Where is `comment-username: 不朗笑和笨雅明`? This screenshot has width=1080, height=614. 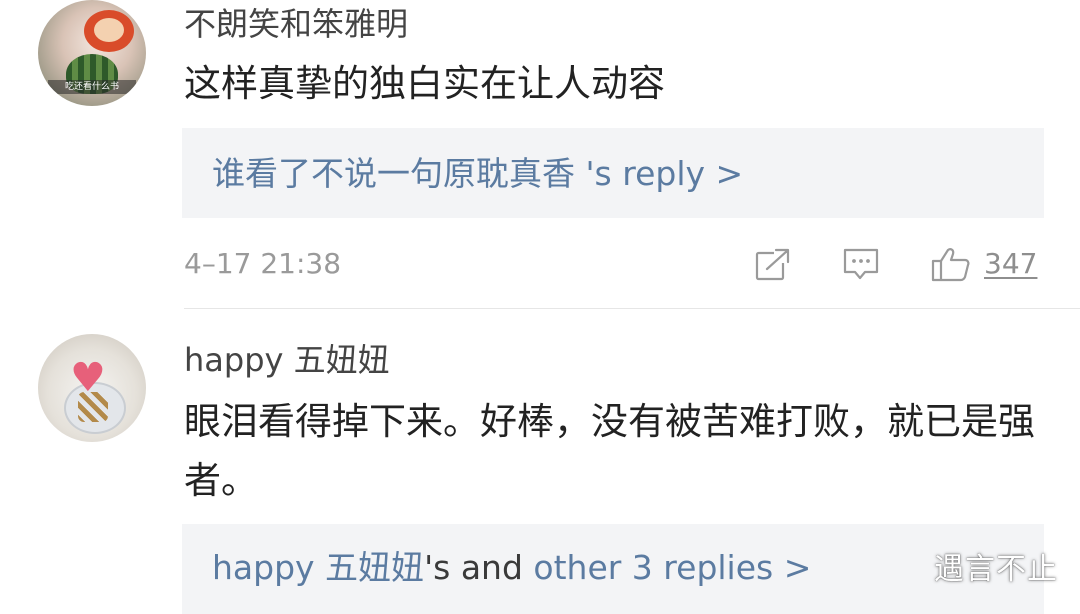
comment-username: 不朗笑和笨雅明 is located at coordinates (296, 24).